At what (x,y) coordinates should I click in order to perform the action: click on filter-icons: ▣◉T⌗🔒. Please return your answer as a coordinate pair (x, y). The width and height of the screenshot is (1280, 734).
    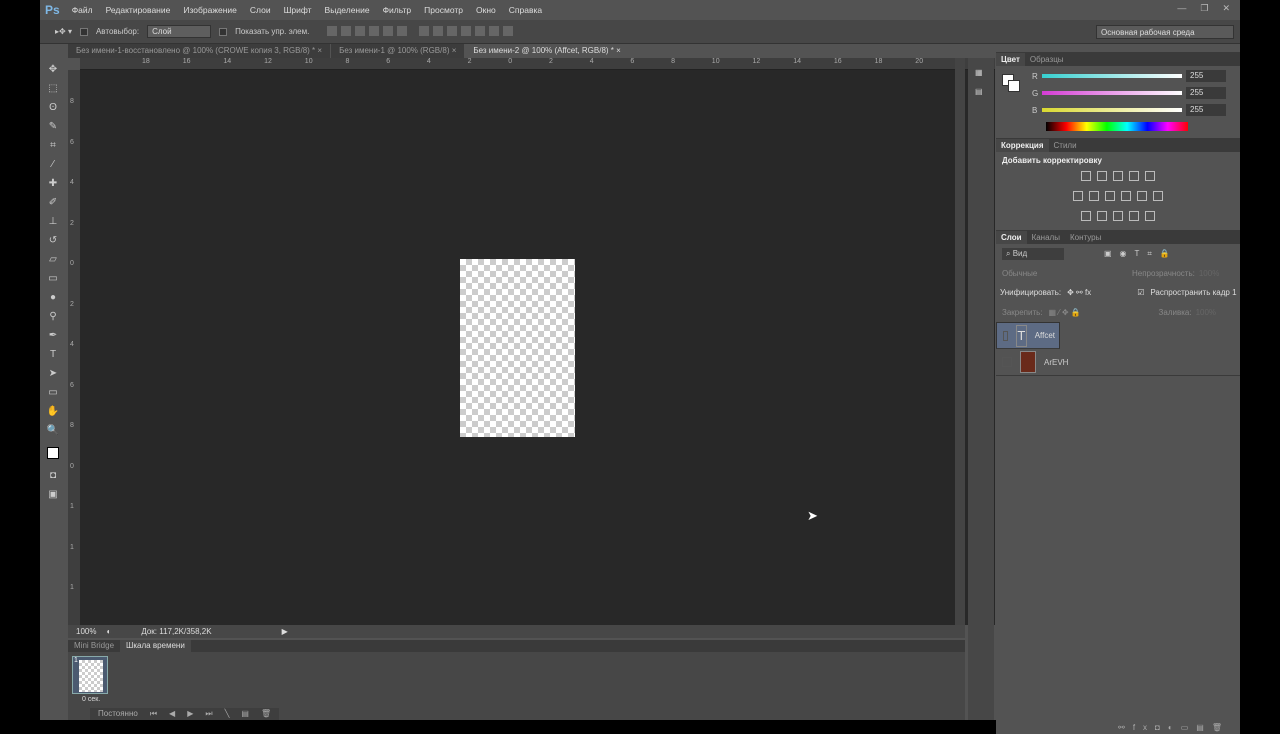
    Looking at the image, I should click on (1141, 254).